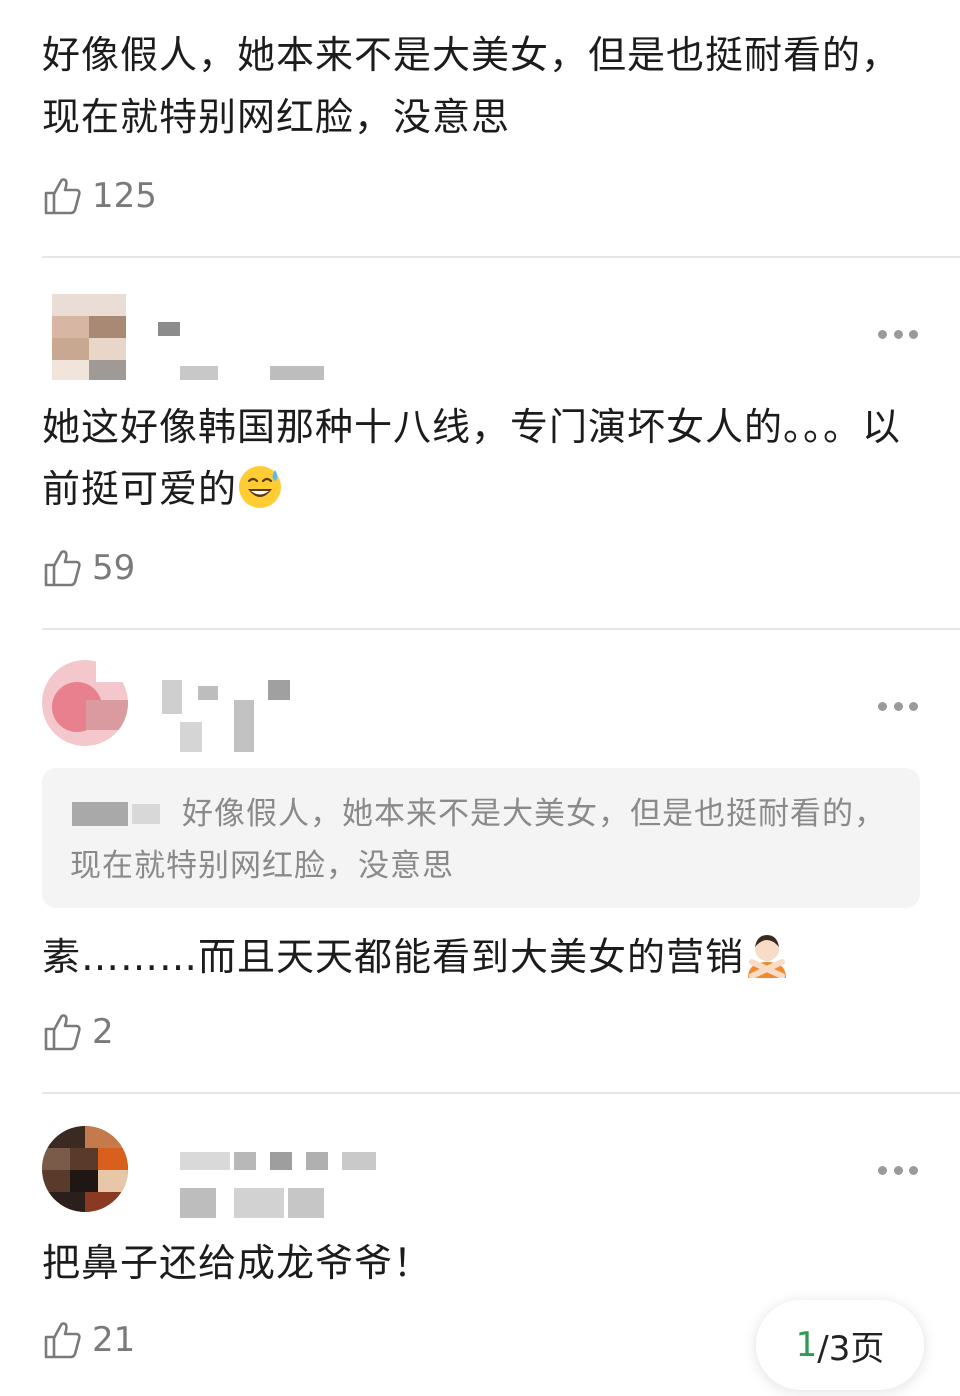 Image resolution: width=960 pixels, height=1396 pixels. Describe the element at coordinates (487, 957) in the screenshot. I see `comment-text: 素………而且天天都能看到大美女的营销` at that location.